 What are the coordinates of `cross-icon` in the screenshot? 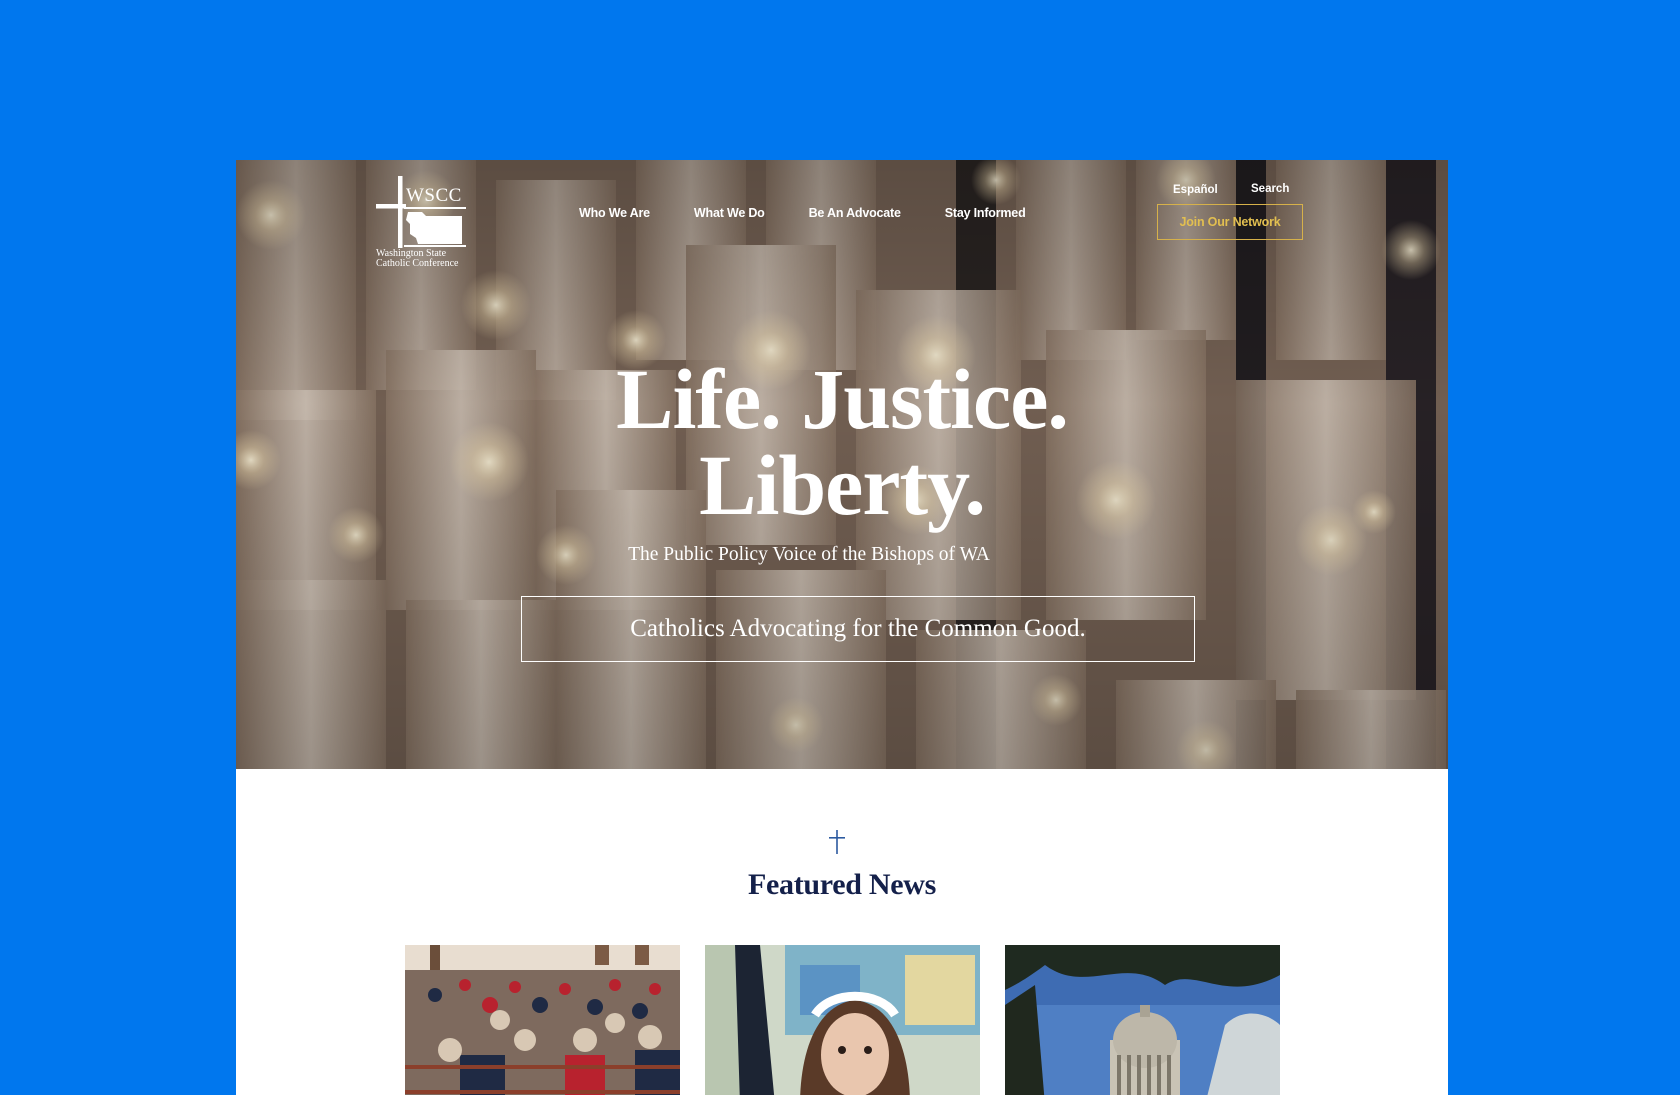 It's located at (837, 842).